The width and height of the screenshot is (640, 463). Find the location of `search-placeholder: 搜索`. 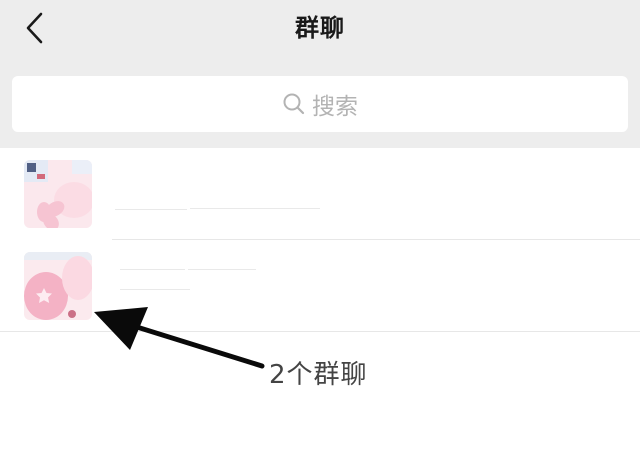

search-placeholder: 搜索 is located at coordinates (335, 107).